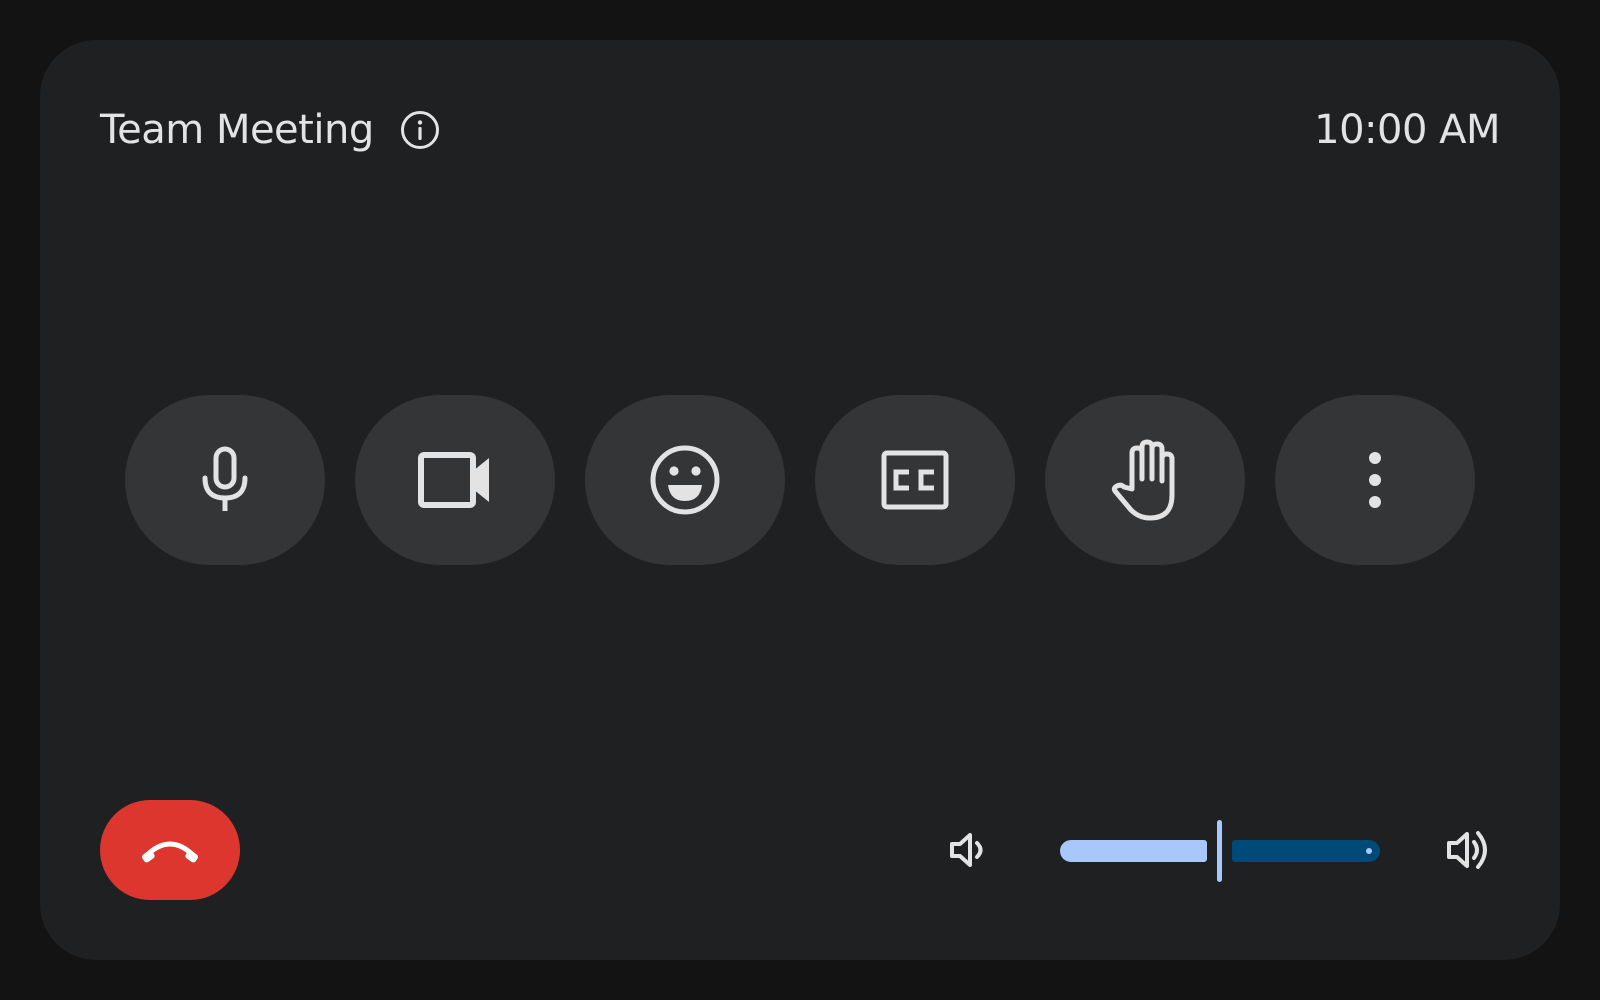 The width and height of the screenshot is (1600, 1000). What do you see at coordinates (1306, 851) in the screenshot?
I see `volume-slider-inactive-track` at bounding box center [1306, 851].